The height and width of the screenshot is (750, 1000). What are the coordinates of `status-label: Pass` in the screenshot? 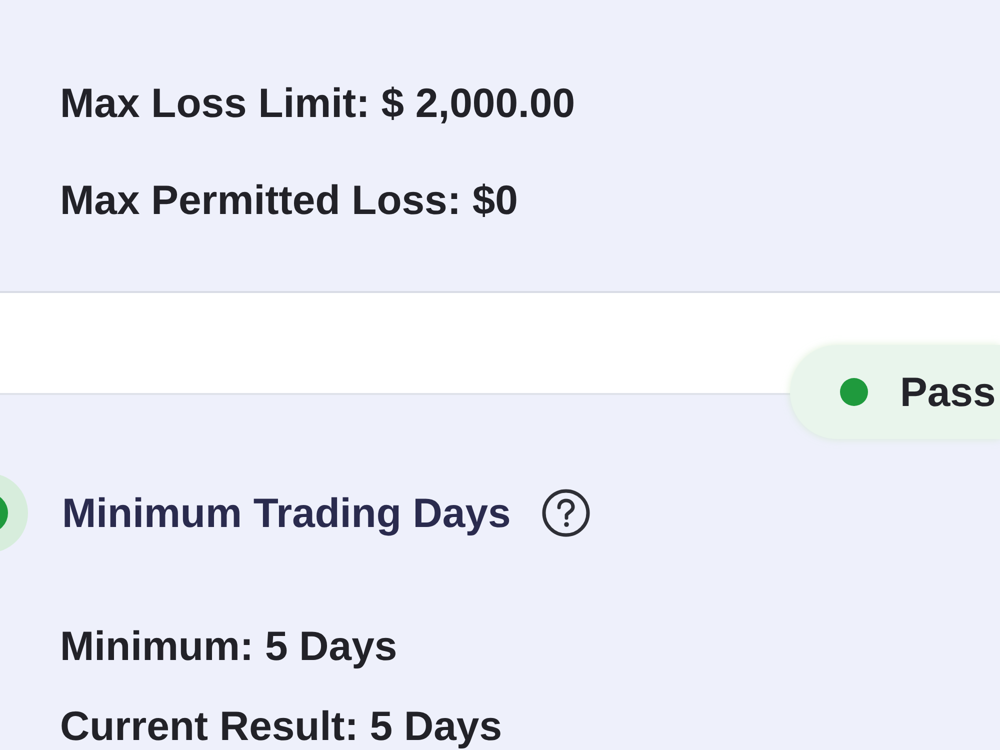 It's located at (948, 392).